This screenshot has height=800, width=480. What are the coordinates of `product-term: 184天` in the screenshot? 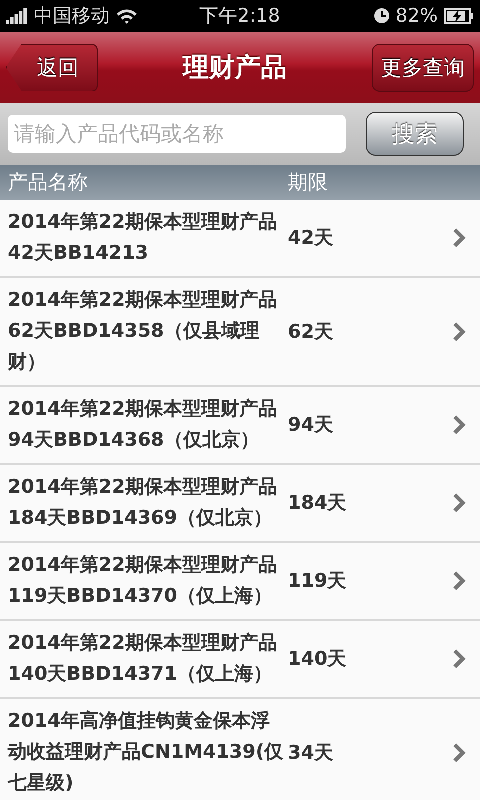 It's located at (318, 503).